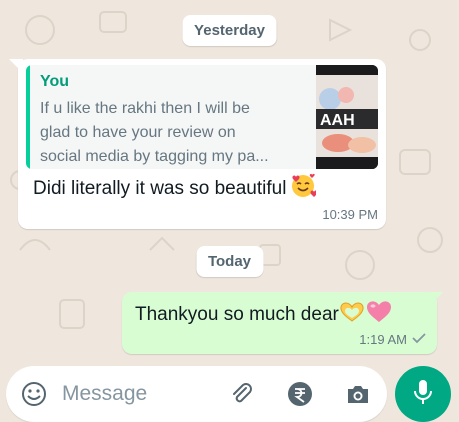  I want to click on emoji-icon, so click(34, 394).